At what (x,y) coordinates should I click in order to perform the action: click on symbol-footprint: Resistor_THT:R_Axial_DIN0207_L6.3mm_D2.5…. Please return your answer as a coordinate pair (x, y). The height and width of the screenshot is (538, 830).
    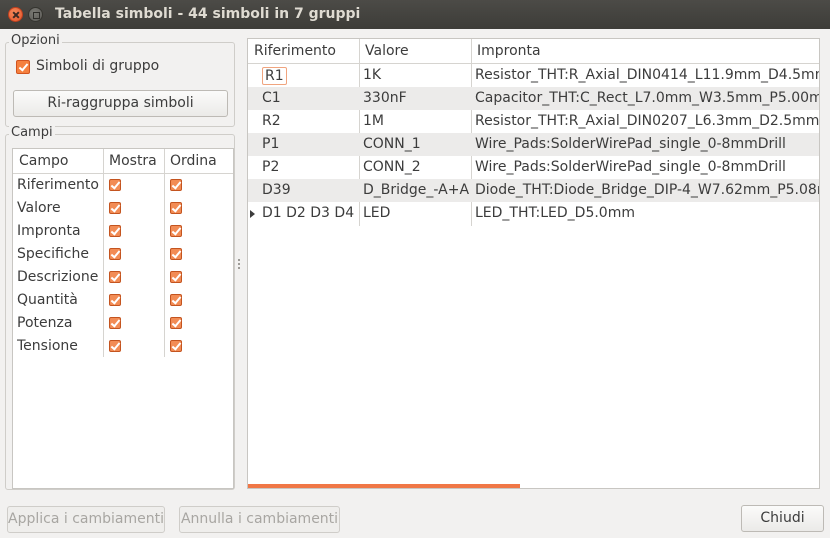
    Looking at the image, I should click on (647, 121).